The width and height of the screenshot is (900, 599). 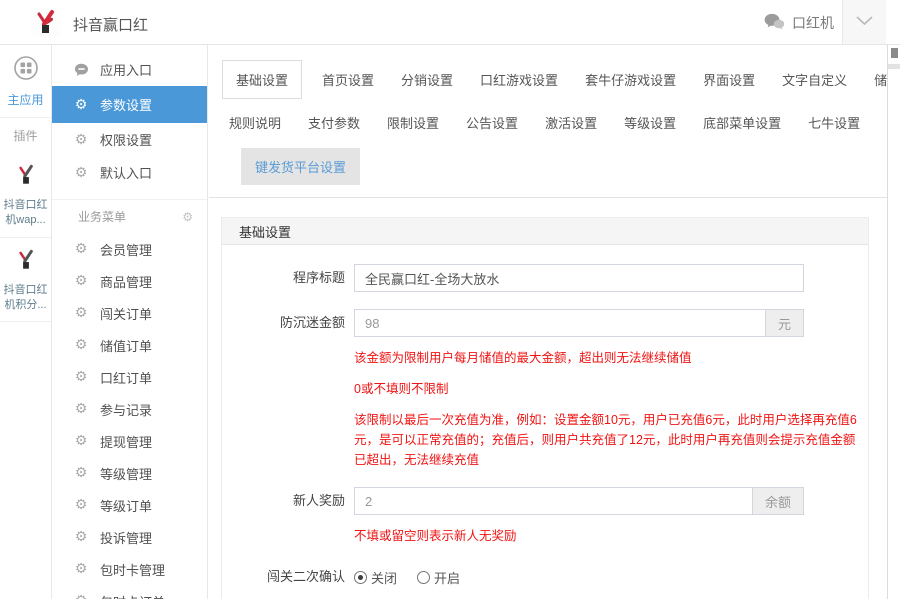 What do you see at coordinates (894, 66) in the screenshot?
I see `cutoff-divider` at bounding box center [894, 66].